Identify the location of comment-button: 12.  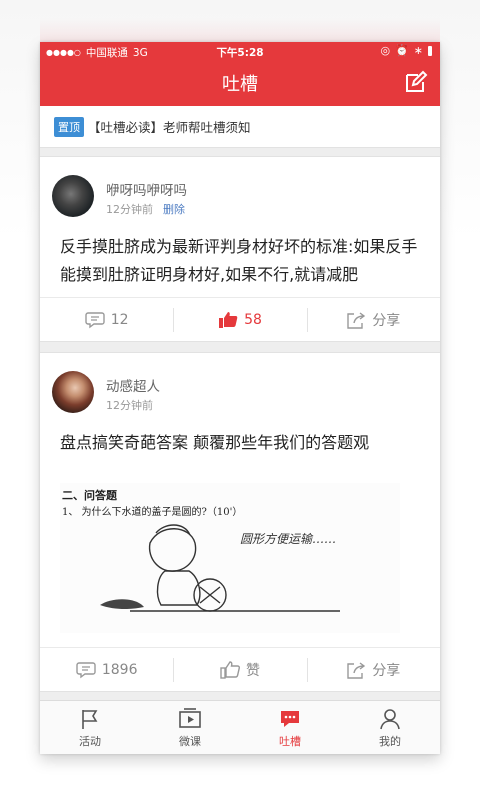
(106, 319).